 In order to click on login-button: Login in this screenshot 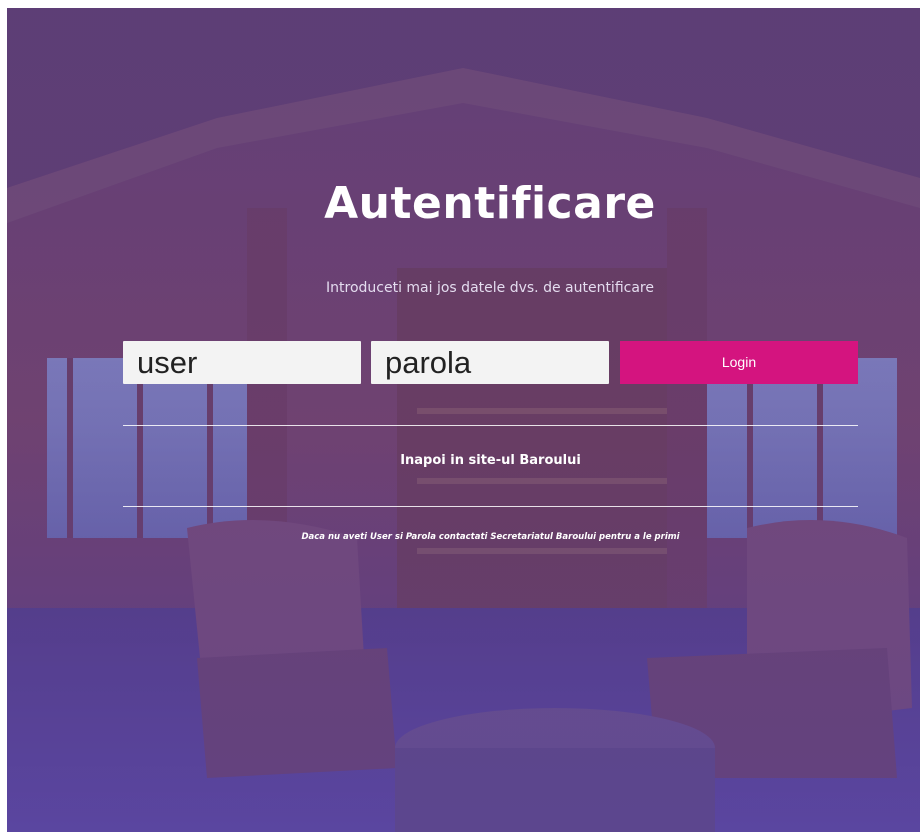, I will do `click(739, 362)`.